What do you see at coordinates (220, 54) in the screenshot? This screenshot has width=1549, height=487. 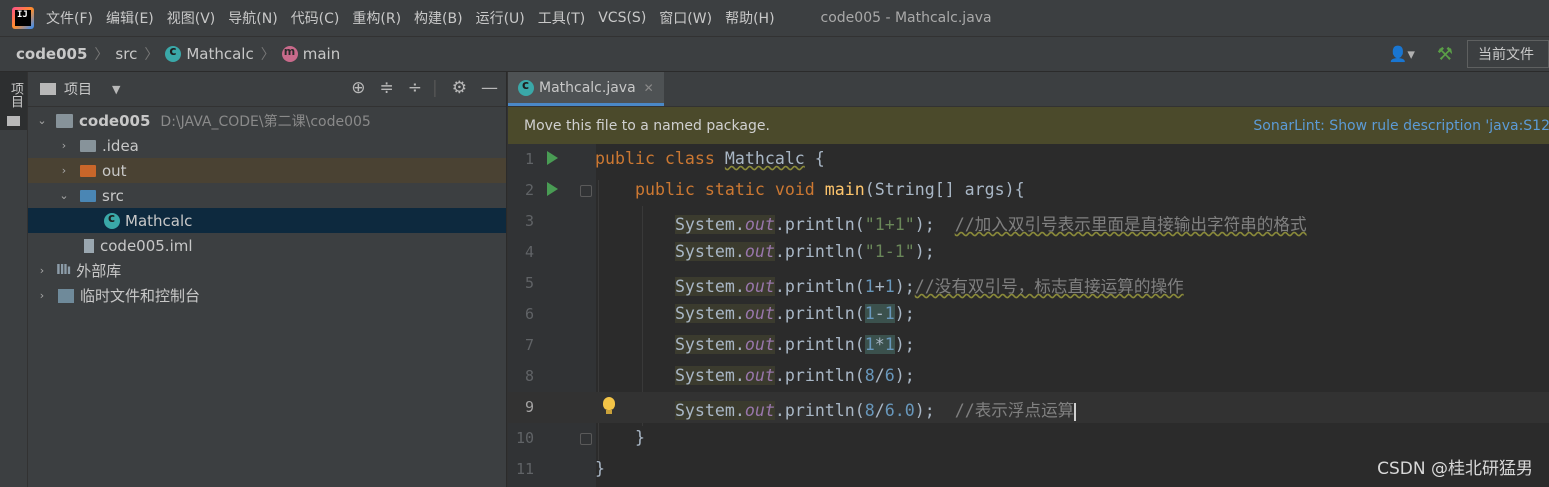 I see `breadcrumb-class-label: Mathcalc` at bounding box center [220, 54].